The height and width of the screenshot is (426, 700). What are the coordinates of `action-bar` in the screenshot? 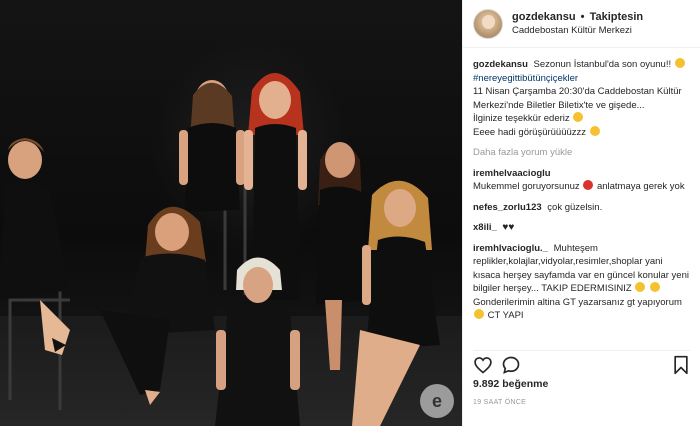 It's located at (581, 362).